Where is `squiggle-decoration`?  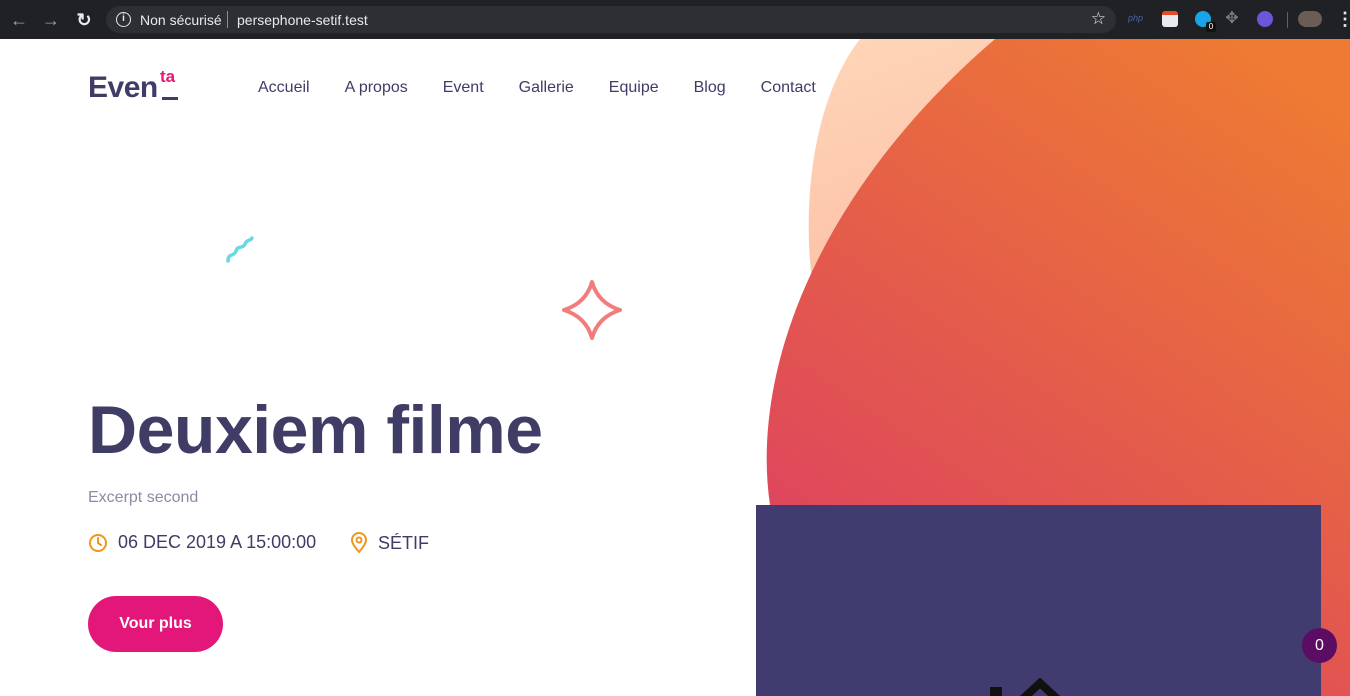 squiggle-decoration is located at coordinates (240, 249).